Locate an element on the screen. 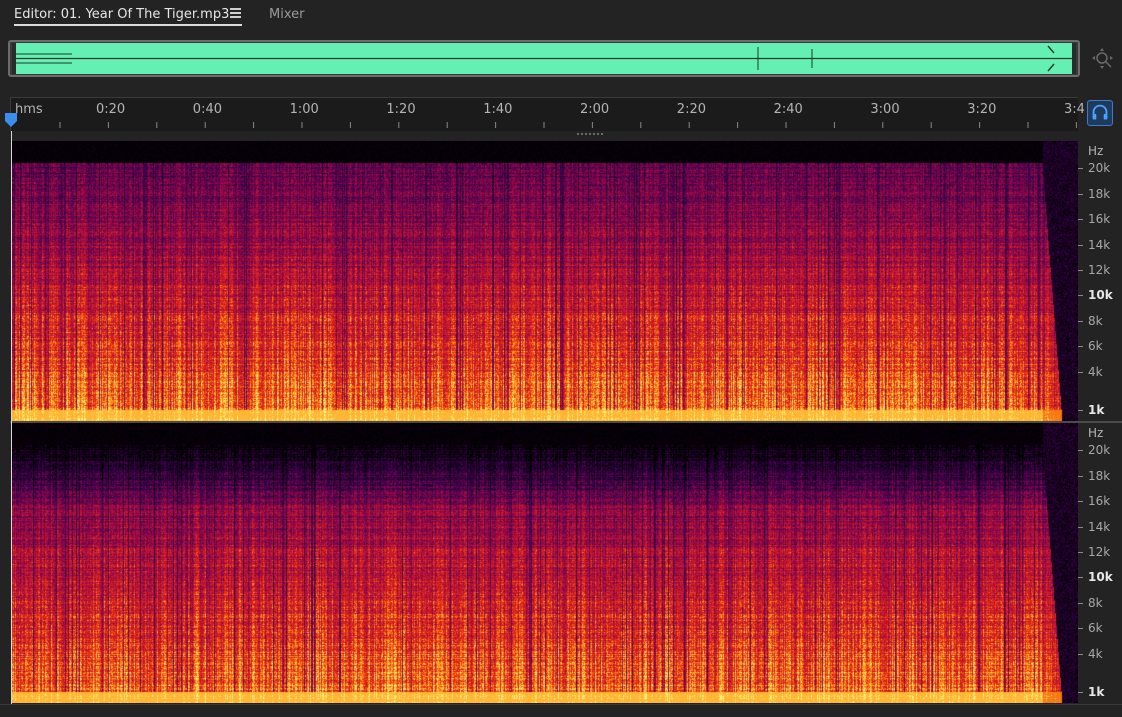  resize-grip-icon is located at coordinates (590, 135).